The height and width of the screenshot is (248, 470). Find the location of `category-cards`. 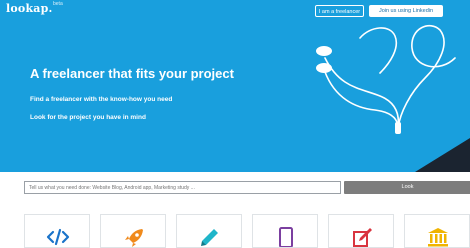

category-cards is located at coordinates (247, 231).